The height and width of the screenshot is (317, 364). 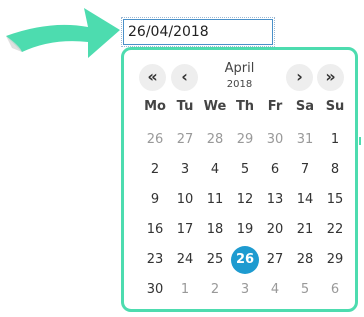 I want to click on day-cell: 17, so click(x=185, y=230).